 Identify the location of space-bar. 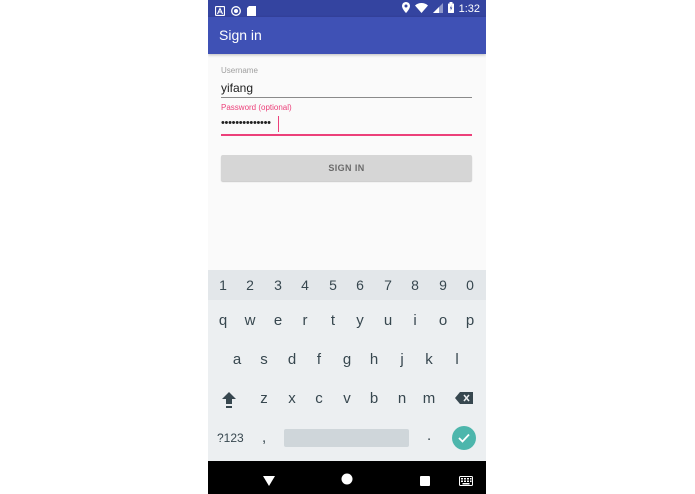
(346, 438).